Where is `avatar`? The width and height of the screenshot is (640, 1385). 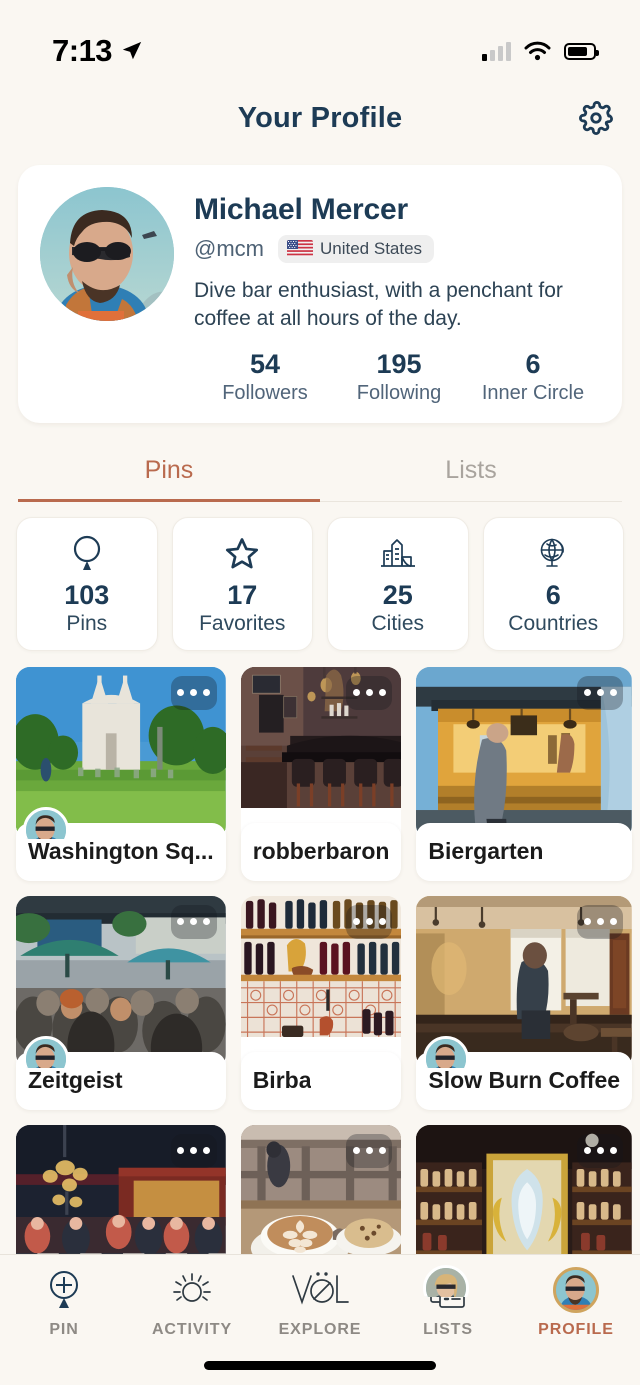
avatar is located at coordinates (107, 254).